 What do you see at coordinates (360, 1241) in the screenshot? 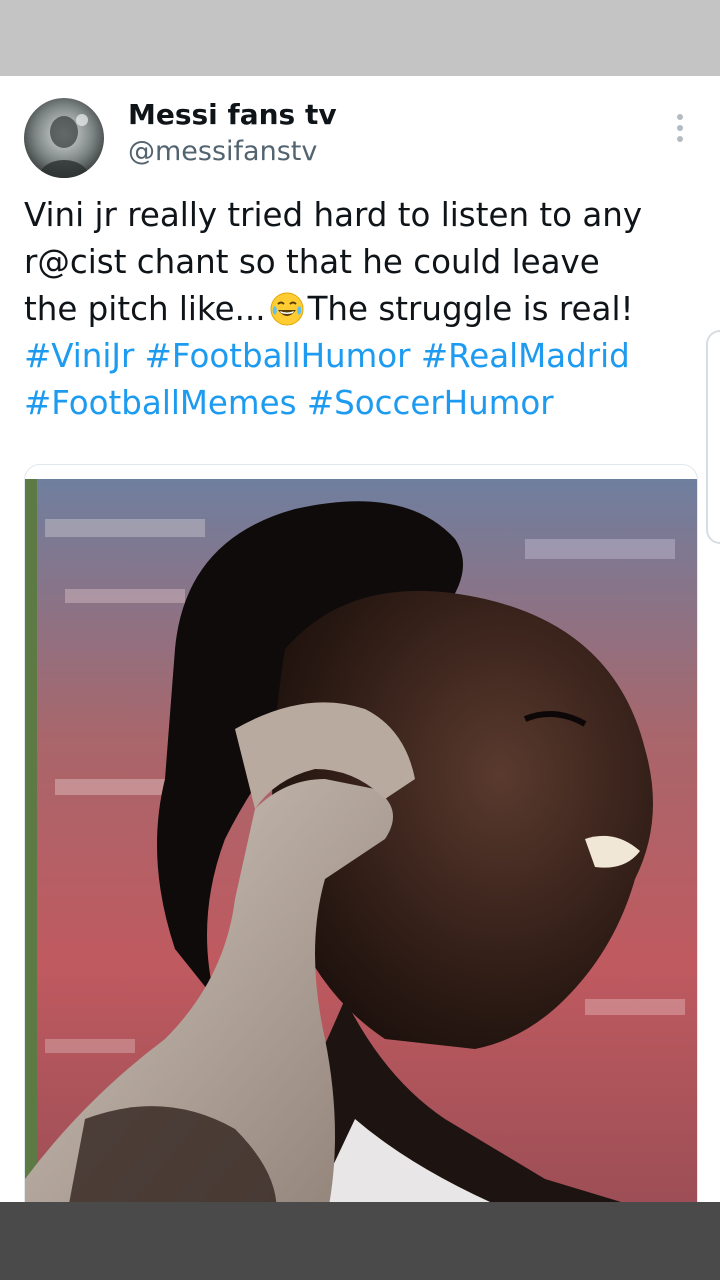
I see `navigation-bar-area` at bounding box center [360, 1241].